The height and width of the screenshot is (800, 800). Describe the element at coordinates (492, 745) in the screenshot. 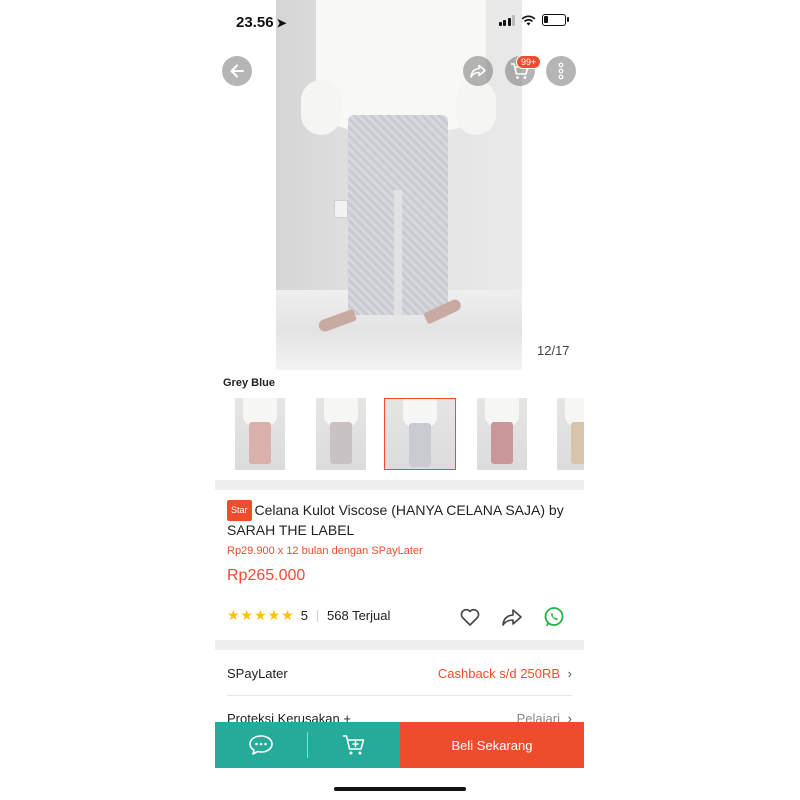

I see `buy-now-button: Beli Sekarang` at that location.